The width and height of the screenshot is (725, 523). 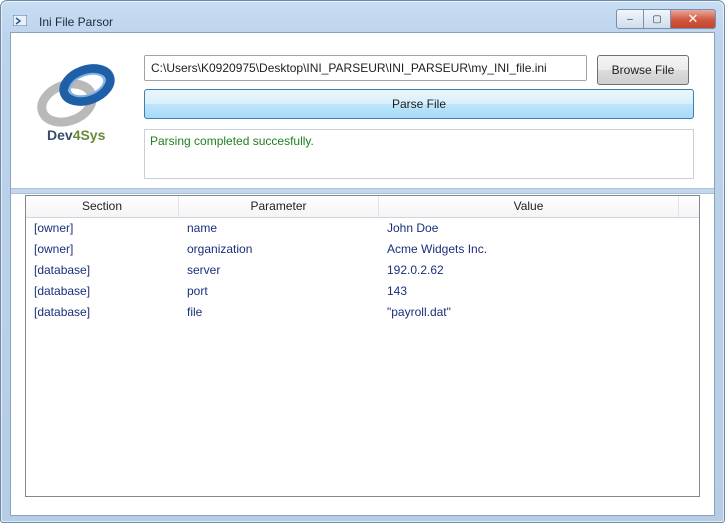 I want to click on cell-value: Acme Widgets Inc., so click(x=437, y=249).